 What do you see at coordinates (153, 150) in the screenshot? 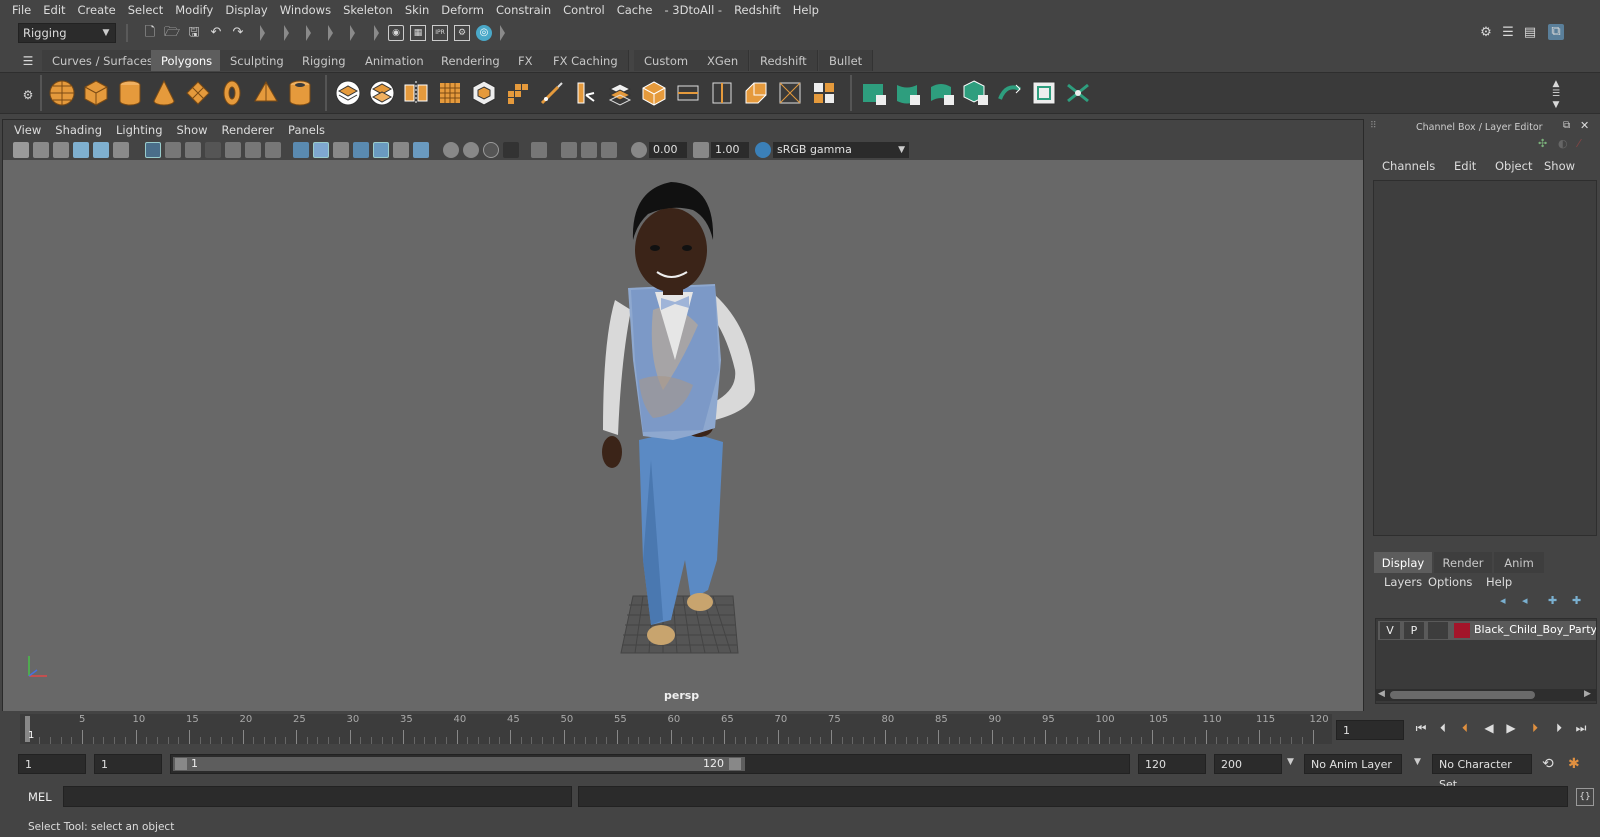
I see `grid-icon` at bounding box center [153, 150].